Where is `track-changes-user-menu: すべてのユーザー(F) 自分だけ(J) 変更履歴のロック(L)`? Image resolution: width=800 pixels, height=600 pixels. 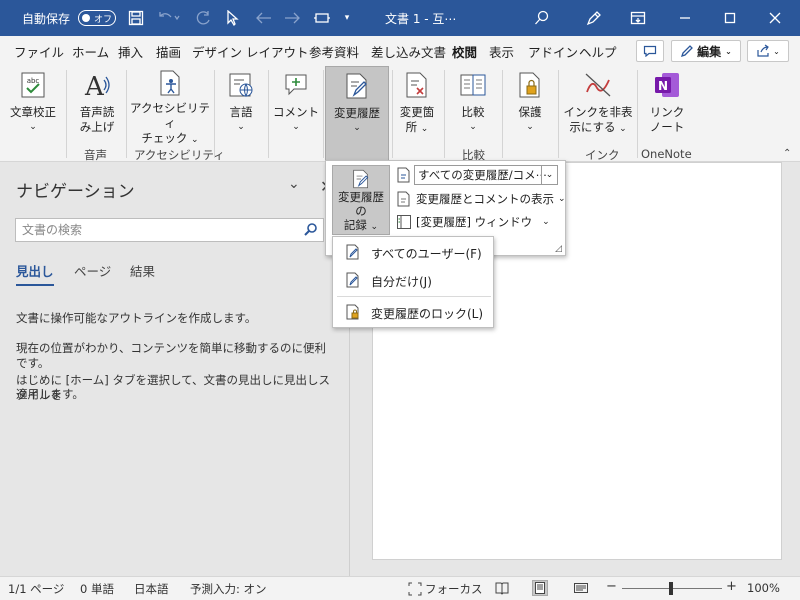
track-changes-user-menu: すべてのユーザー(F) 自分だけ(J) 変更履歴のロック(L) is located at coordinates (413, 282).